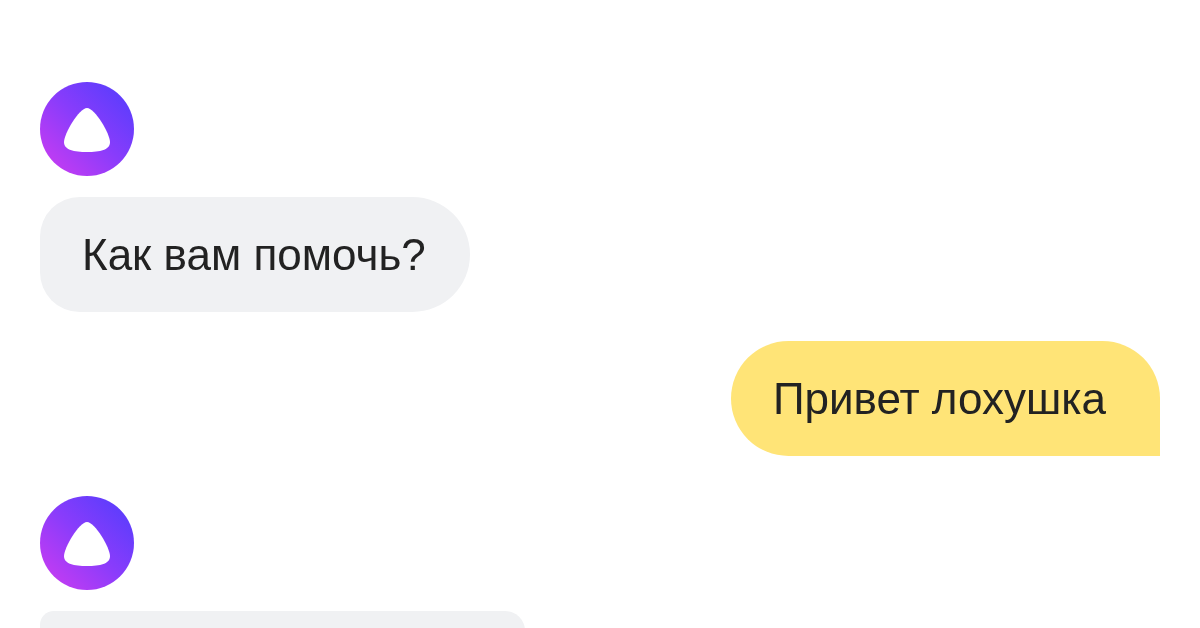 Image resolution: width=1200 pixels, height=628 pixels. What do you see at coordinates (945, 398) in the screenshot?
I see `user-message-bubble: Привет лохушка` at bounding box center [945, 398].